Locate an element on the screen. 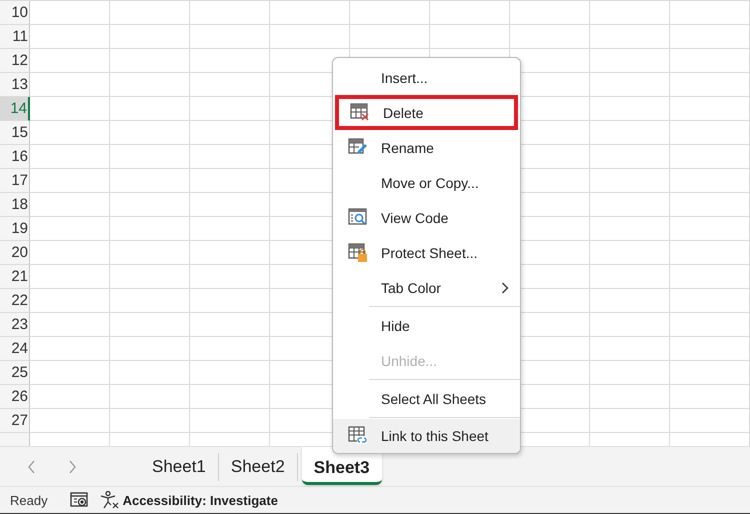 The image size is (750, 514). macro-recorder-icon is located at coordinates (79, 500).